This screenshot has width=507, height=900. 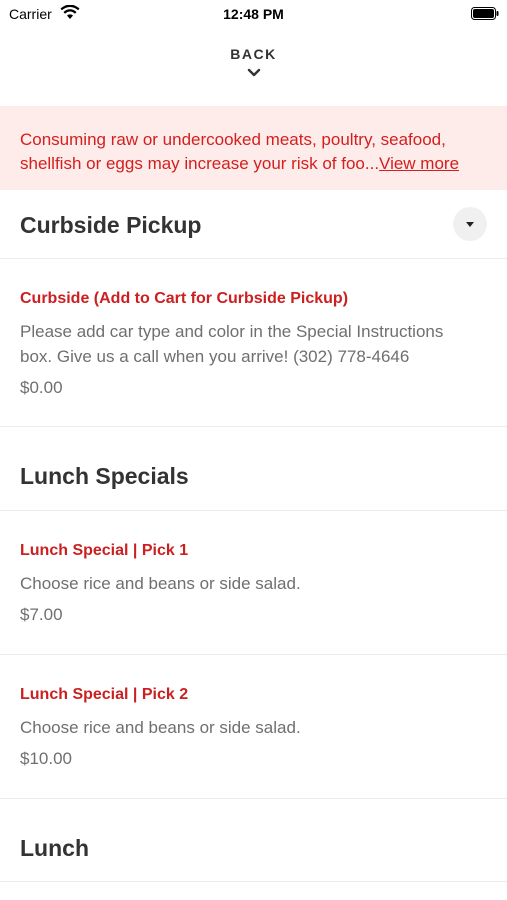 I want to click on section-header-lunch: Lunch, so click(x=253, y=840).